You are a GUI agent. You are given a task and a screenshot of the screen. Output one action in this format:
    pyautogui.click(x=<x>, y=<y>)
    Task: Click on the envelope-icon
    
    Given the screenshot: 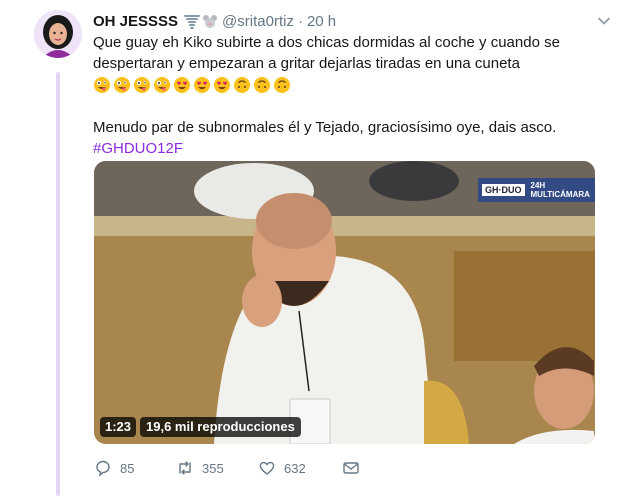 What is the action you would take?
    pyautogui.click(x=351, y=468)
    